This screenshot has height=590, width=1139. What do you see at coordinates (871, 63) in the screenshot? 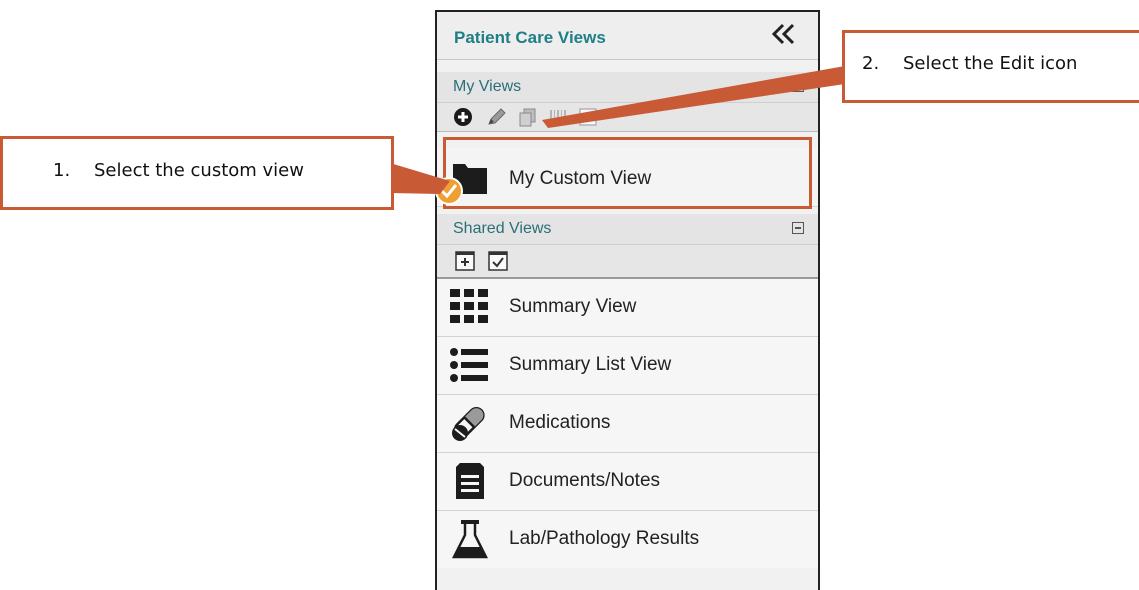
I see `step-number: 2.` at bounding box center [871, 63].